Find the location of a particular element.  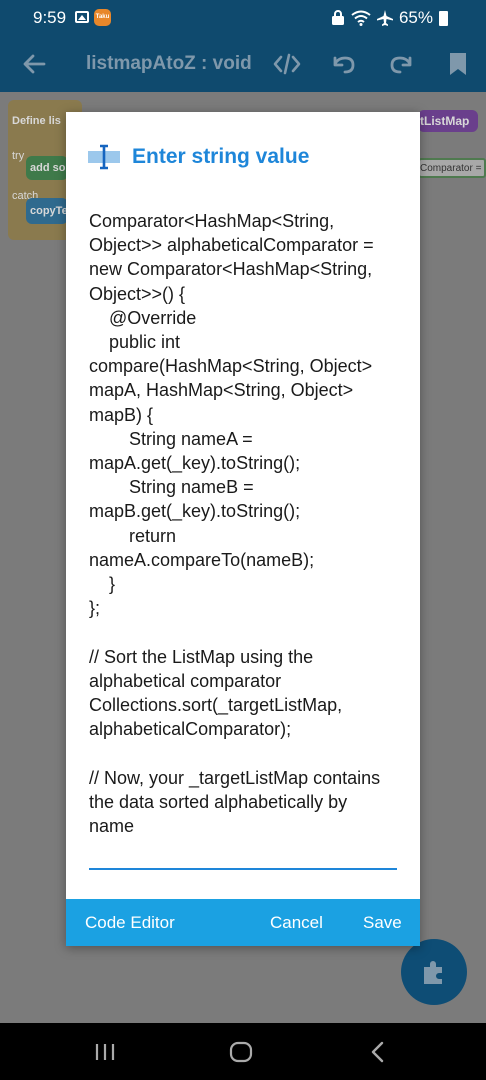

cancel-button: Cancel is located at coordinates (296, 923).